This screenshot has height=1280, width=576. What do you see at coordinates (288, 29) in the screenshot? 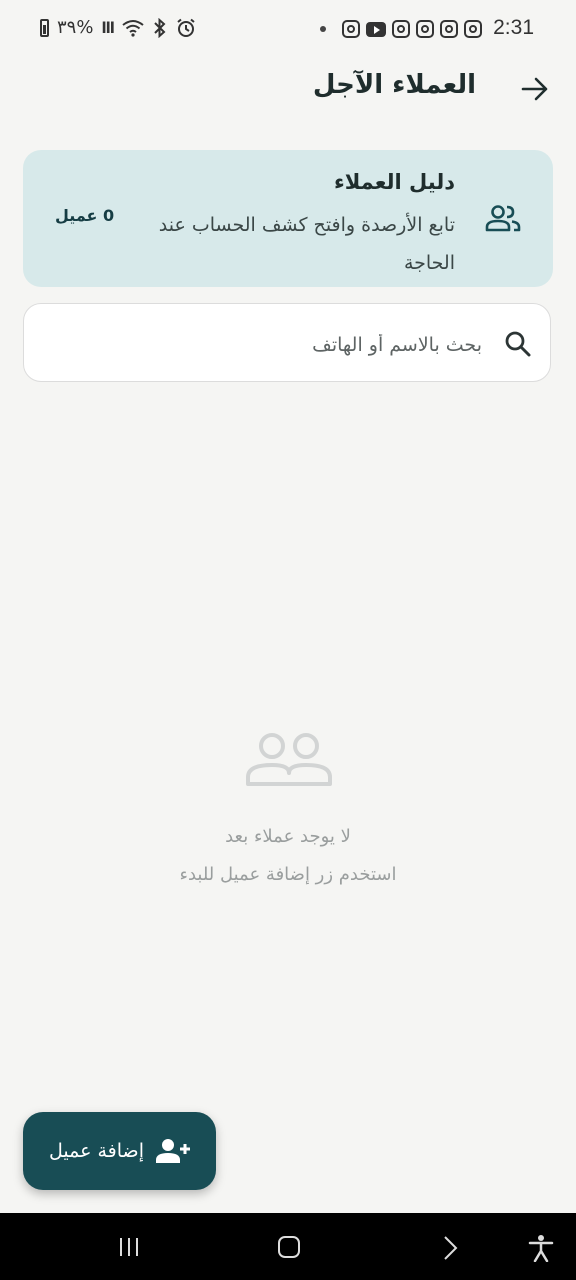
I see `status-bar: ٣٩% lll 2:31` at bounding box center [288, 29].